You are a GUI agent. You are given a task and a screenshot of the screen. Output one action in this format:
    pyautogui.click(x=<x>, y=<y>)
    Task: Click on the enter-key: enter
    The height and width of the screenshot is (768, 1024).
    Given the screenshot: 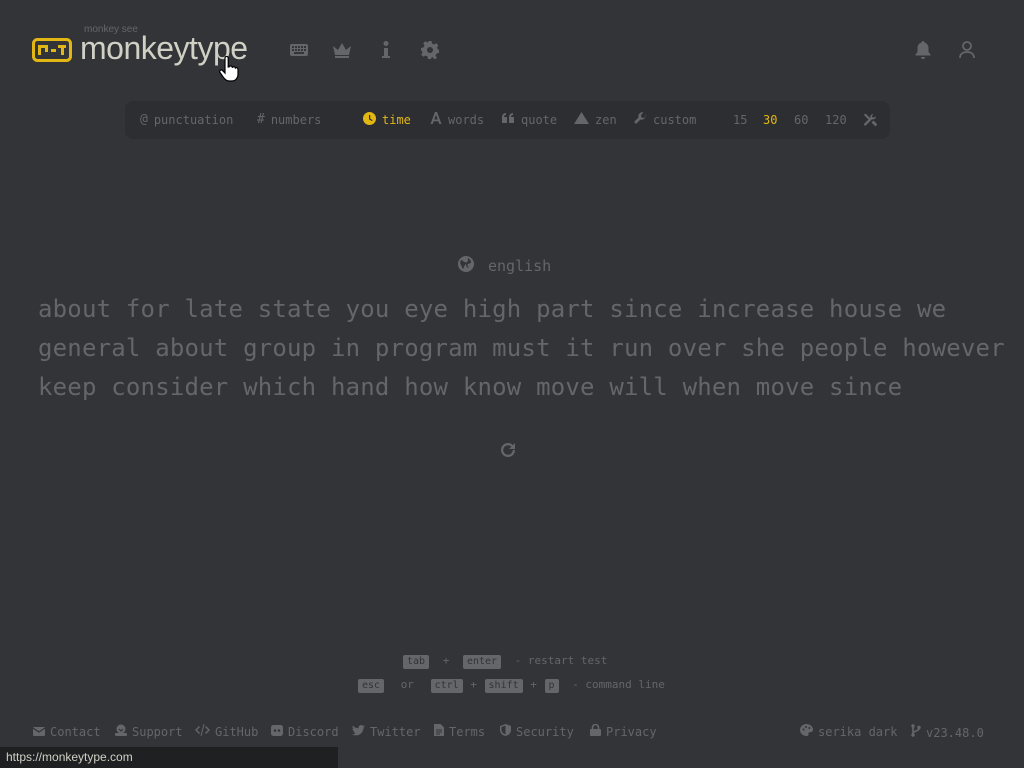 What is the action you would take?
    pyautogui.click(x=482, y=662)
    